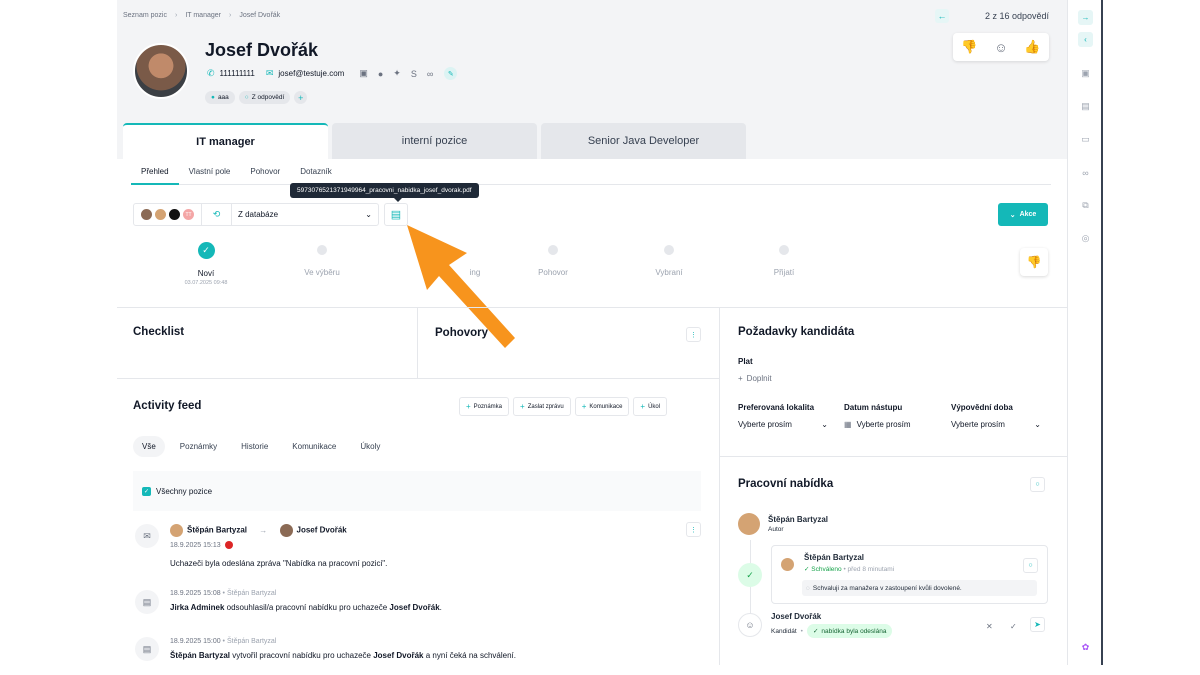 This screenshot has height=675, width=1200. I want to click on send-message-button: + Zaslat zprávu, so click(542, 406).